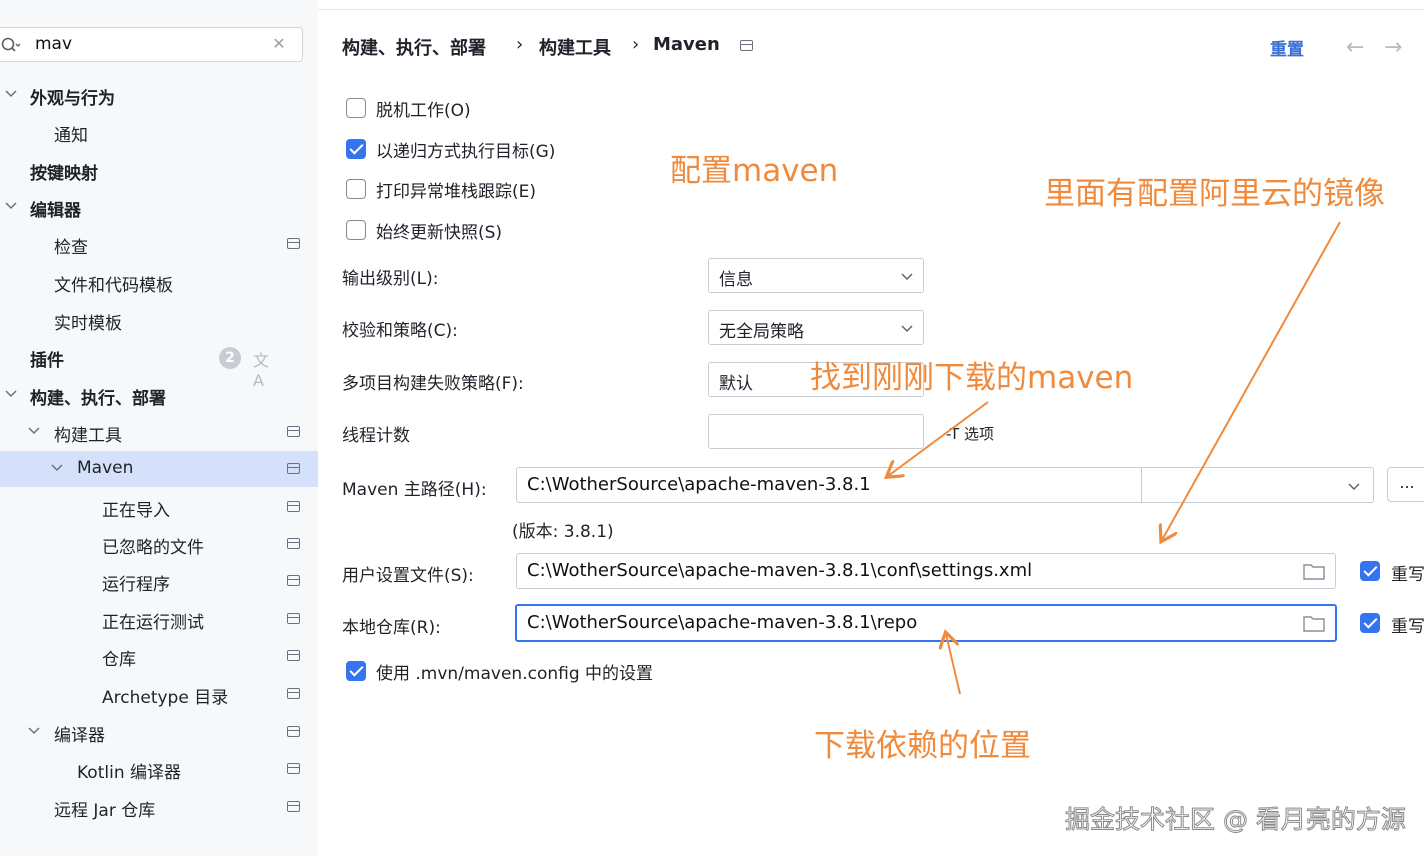  Describe the element at coordinates (159, 170) in the screenshot. I see `sidebar-item-keymap: 按键映射` at that location.